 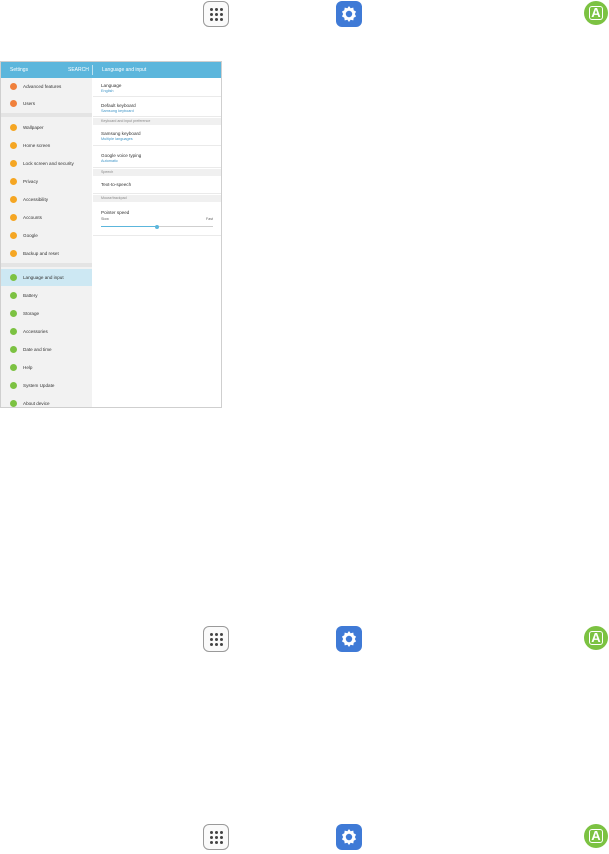 I want to click on tts-row: Text-to-speech, so click(x=157, y=185).